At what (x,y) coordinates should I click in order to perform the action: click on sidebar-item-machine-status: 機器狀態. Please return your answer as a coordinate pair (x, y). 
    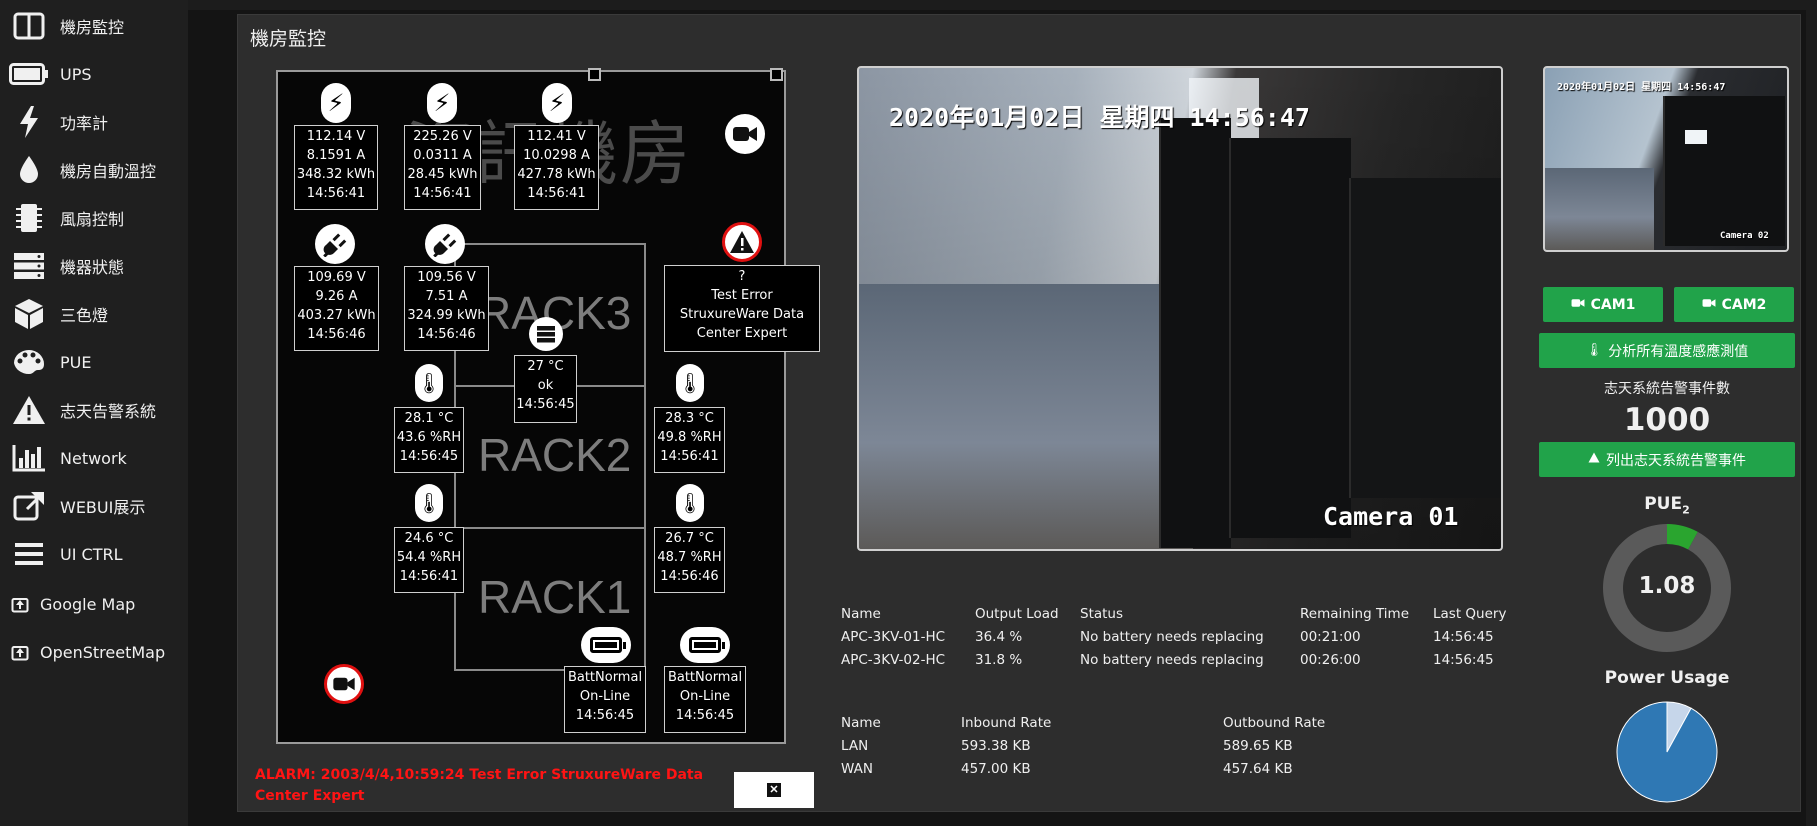
    Looking at the image, I should click on (95, 266).